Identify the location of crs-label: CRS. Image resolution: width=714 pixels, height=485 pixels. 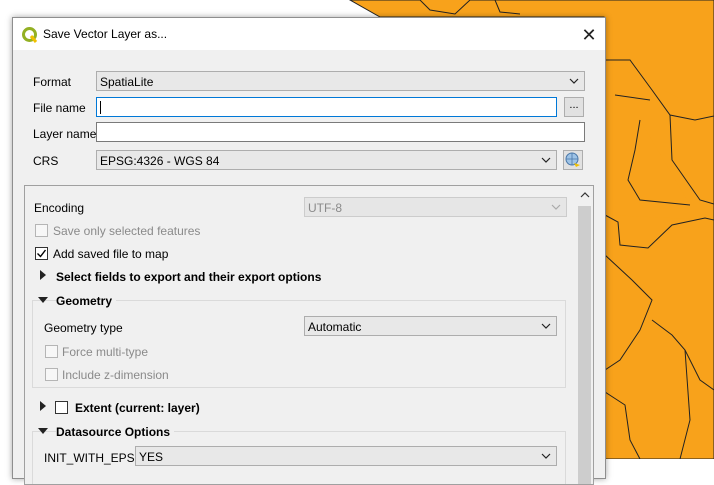
(46, 161).